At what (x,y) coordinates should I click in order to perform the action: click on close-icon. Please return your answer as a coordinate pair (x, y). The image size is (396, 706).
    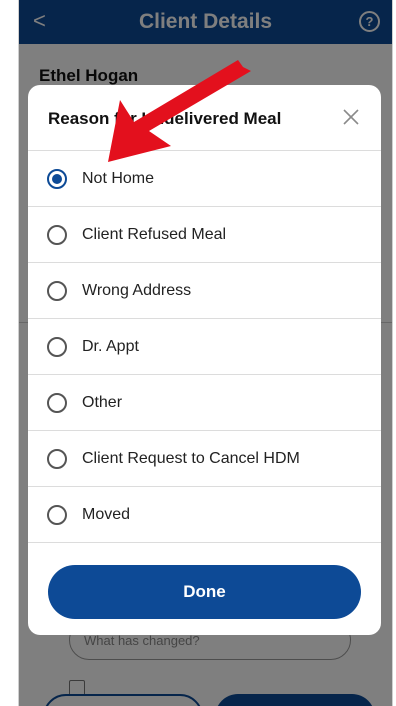
    Looking at the image, I should click on (351, 117).